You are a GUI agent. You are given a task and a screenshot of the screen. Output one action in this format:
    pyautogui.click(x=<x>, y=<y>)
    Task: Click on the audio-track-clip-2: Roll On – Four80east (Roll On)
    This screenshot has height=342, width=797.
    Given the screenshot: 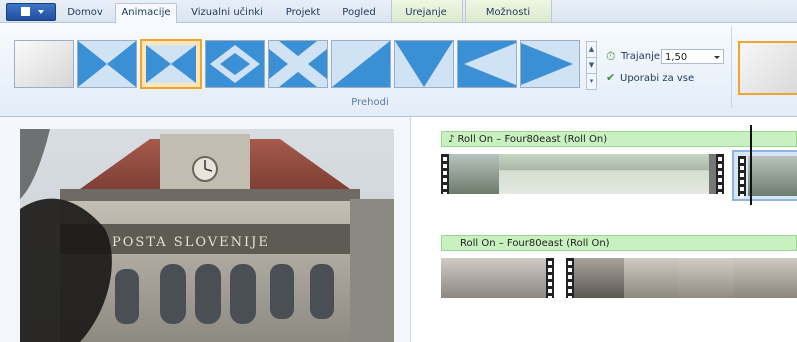 What is the action you would take?
    pyautogui.click(x=619, y=243)
    